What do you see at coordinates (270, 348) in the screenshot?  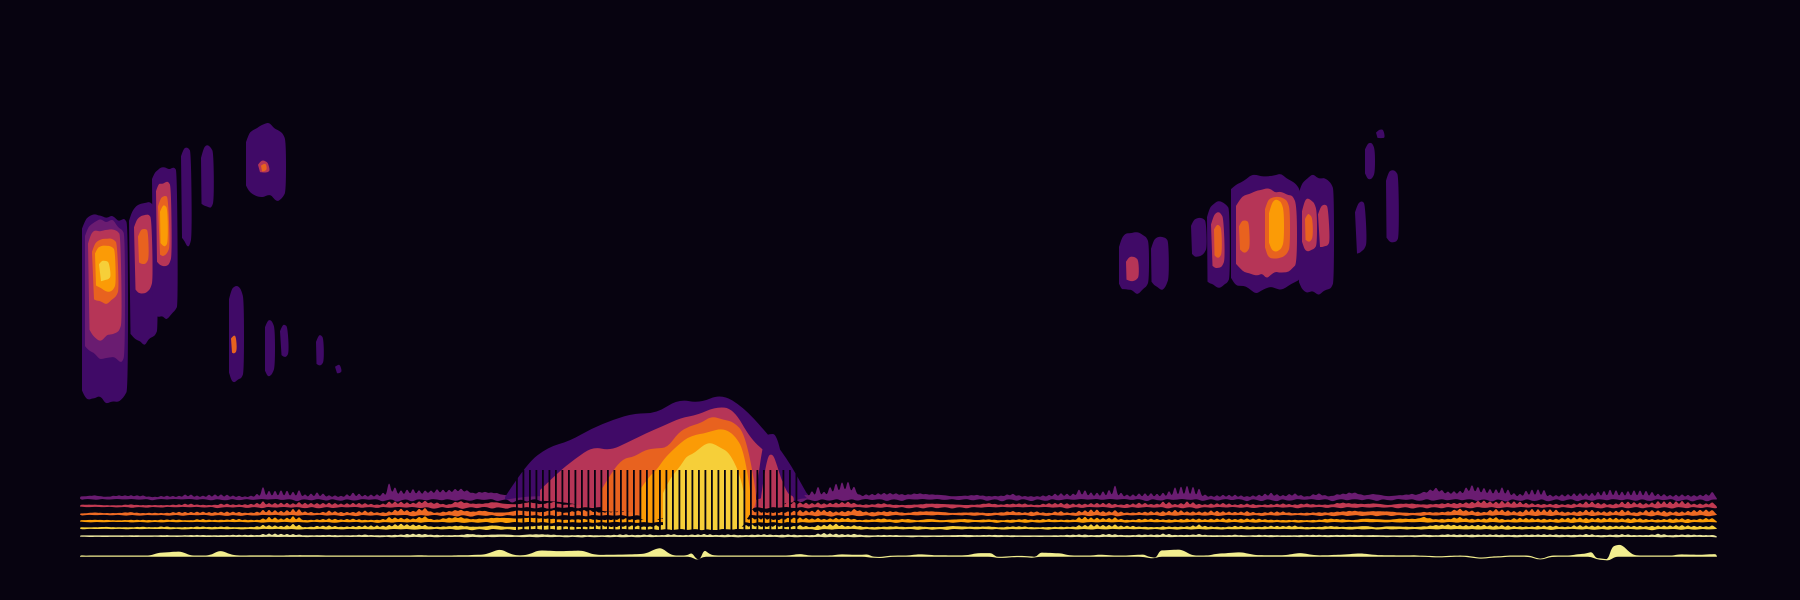 I see `contour-blob-left-h2` at bounding box center [270, 348].